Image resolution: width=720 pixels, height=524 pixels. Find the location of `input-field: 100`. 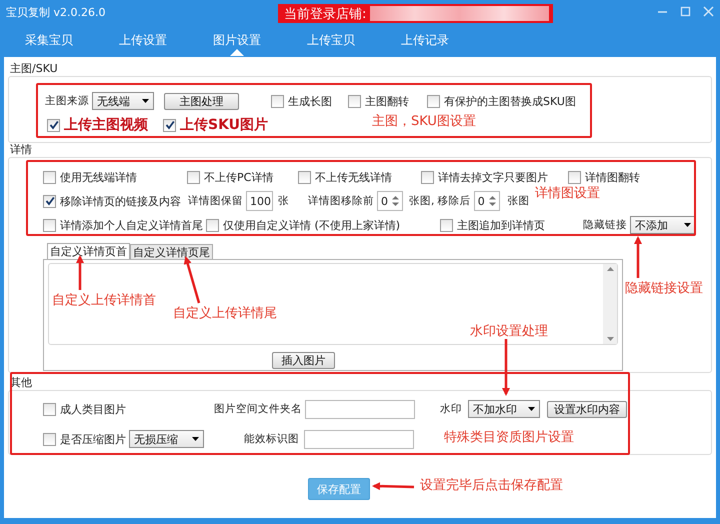

input-field: 100 is located at coordinates (259, 201).